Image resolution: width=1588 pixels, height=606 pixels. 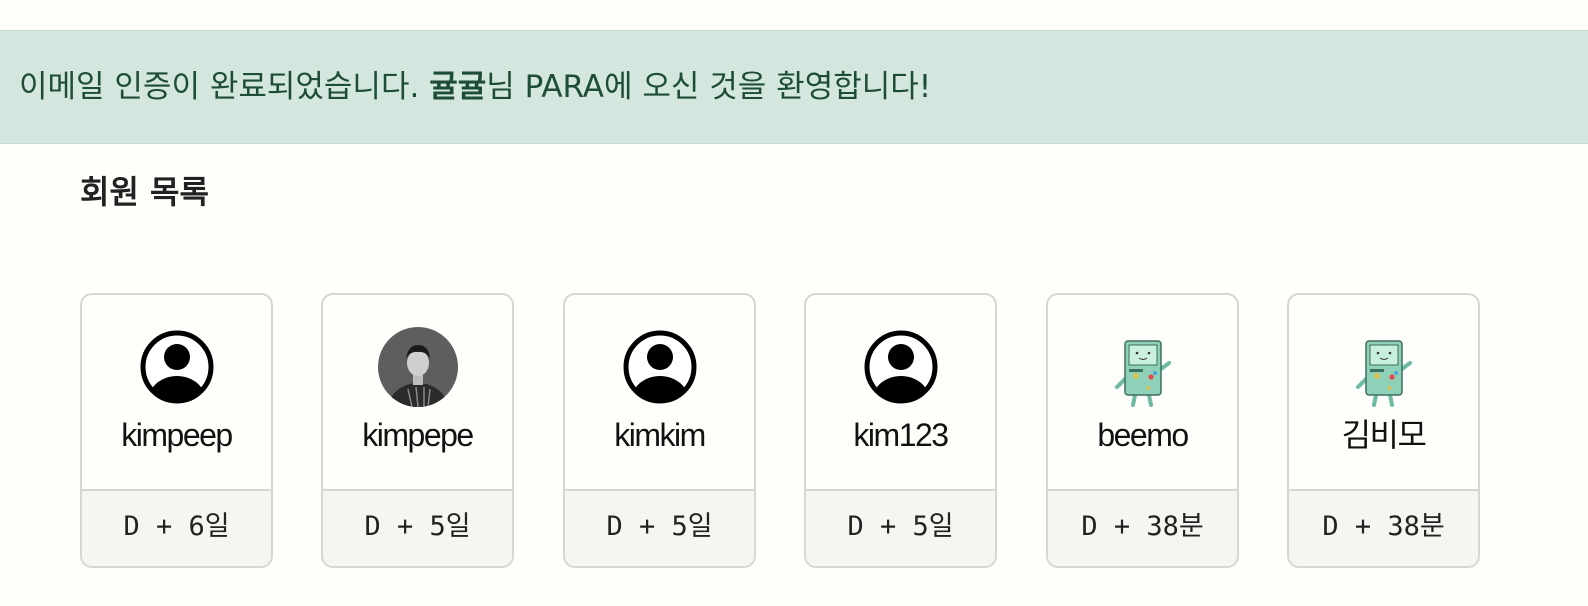 What do you see at coordinates (417, 367) in the screenshot?
I see `profile-photo` at bounding box center [417, 367].